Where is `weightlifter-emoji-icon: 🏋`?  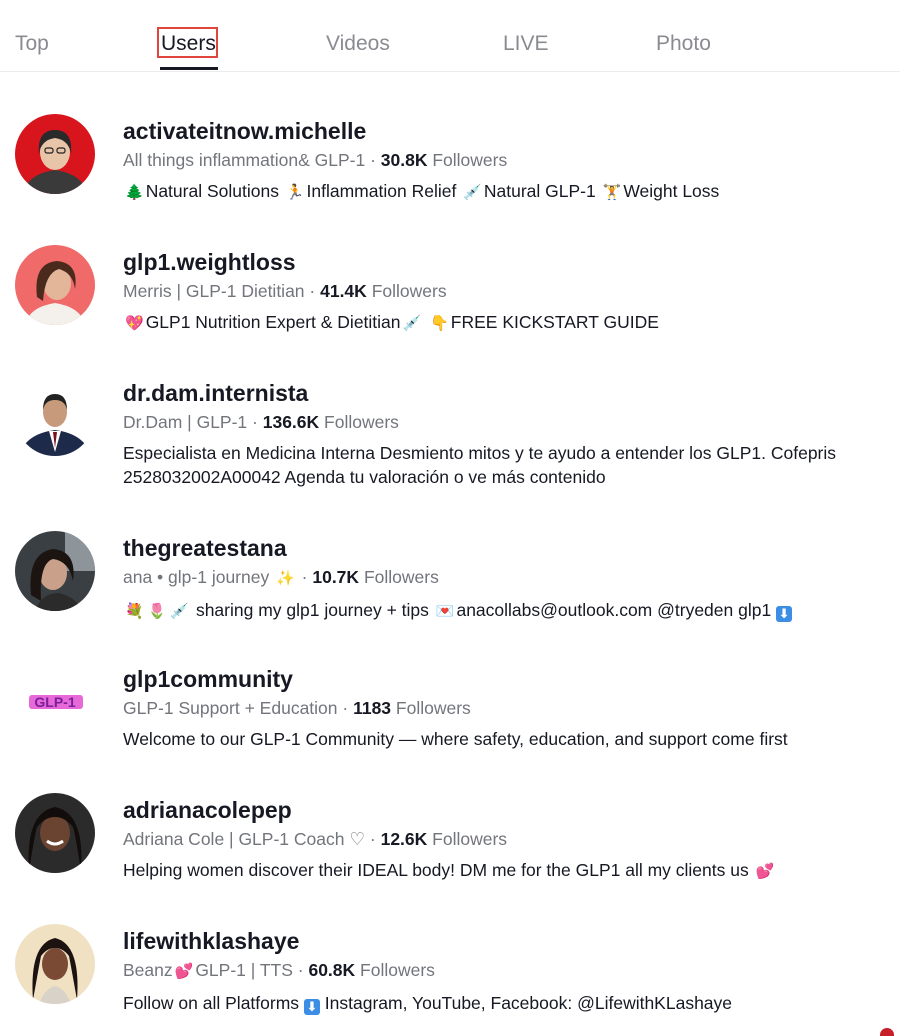 weightlifter-emoji-icon: 🏋 is located at coordinates (612, 192).